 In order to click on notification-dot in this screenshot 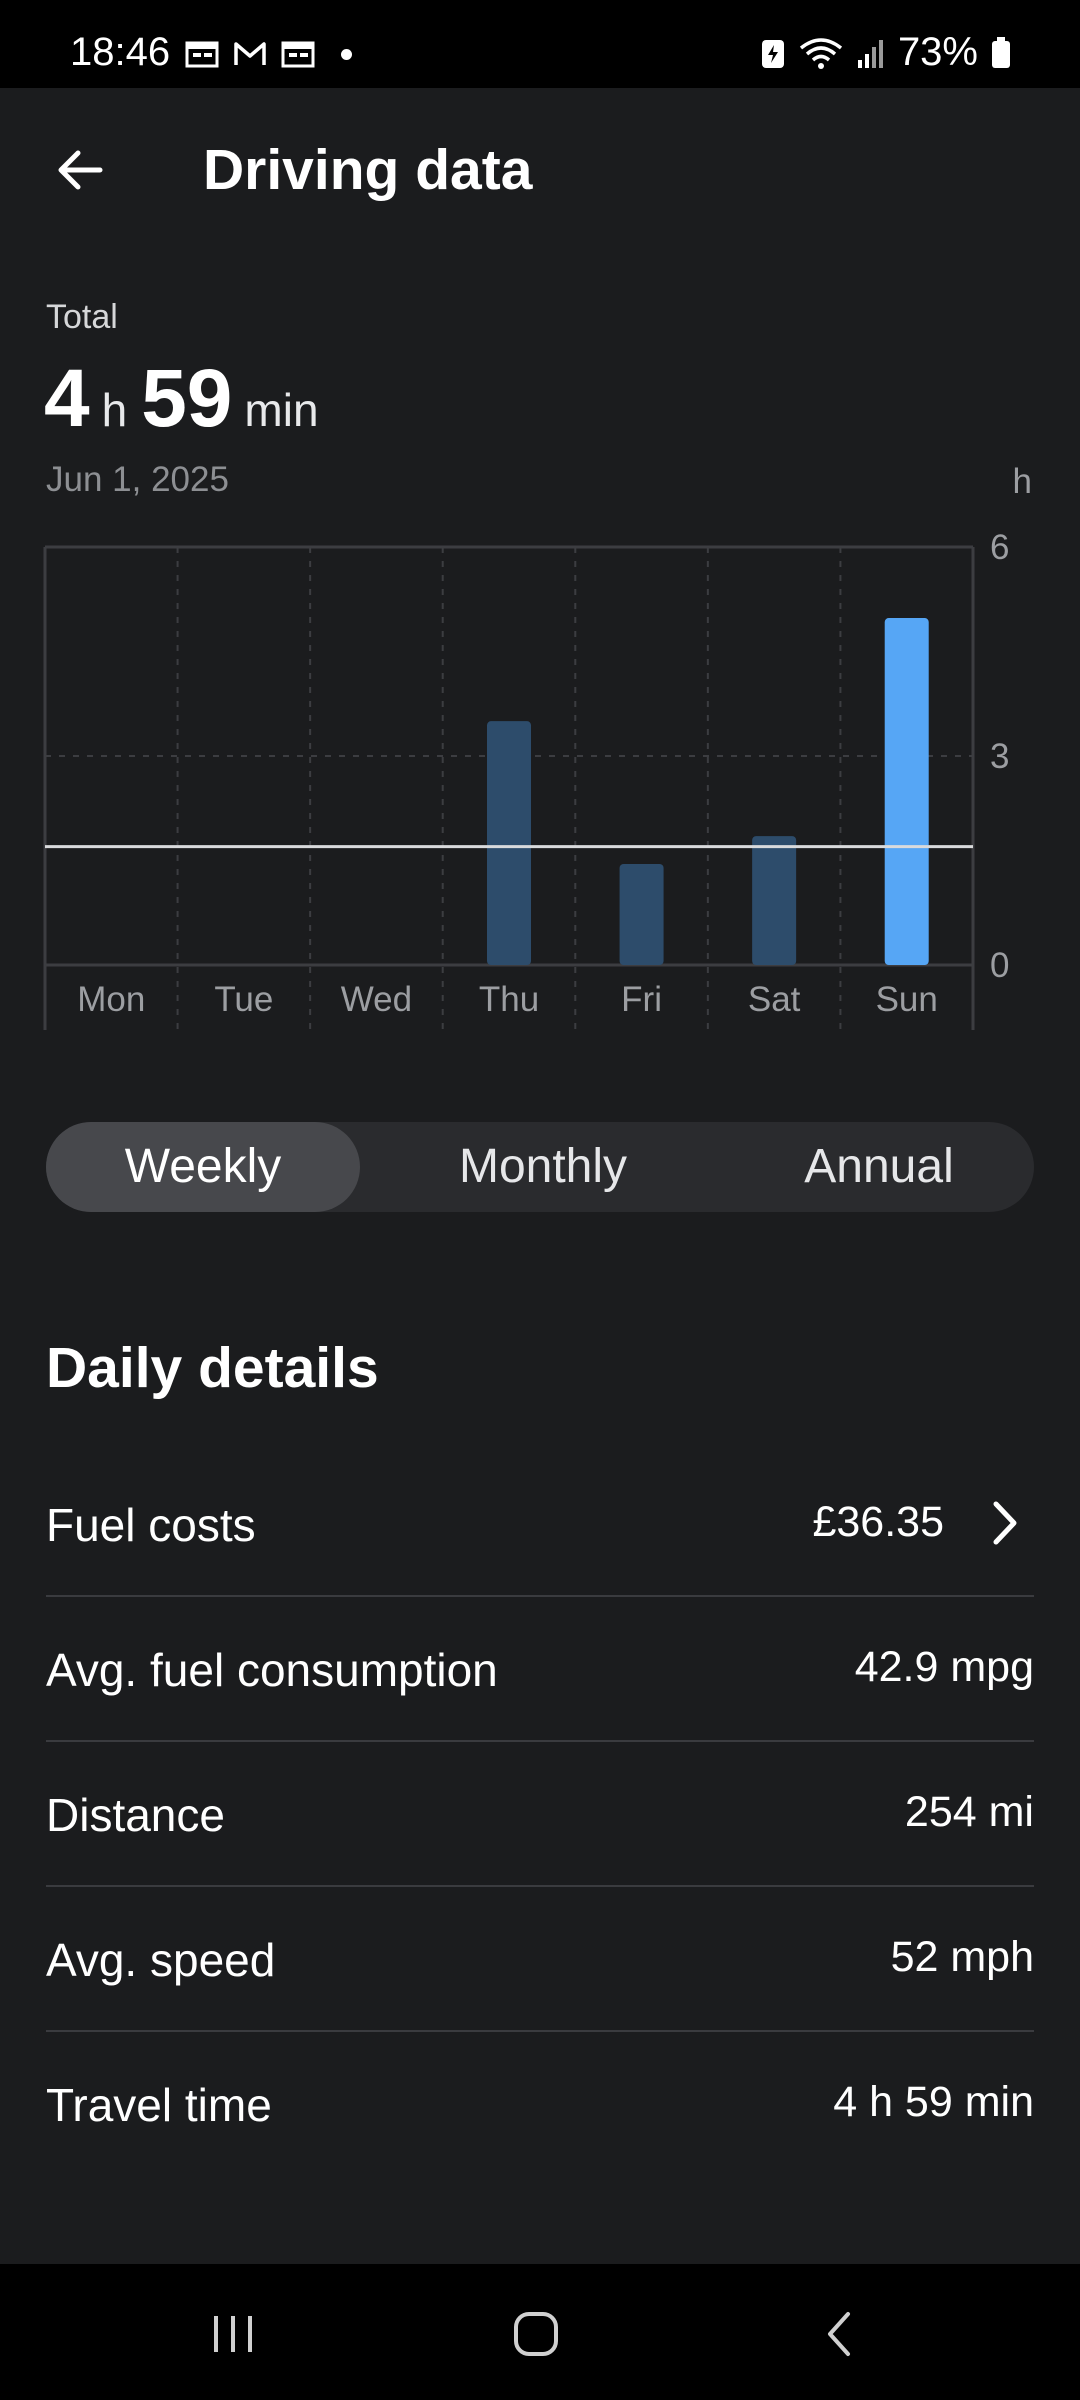, I will do `click(346, 54)`.